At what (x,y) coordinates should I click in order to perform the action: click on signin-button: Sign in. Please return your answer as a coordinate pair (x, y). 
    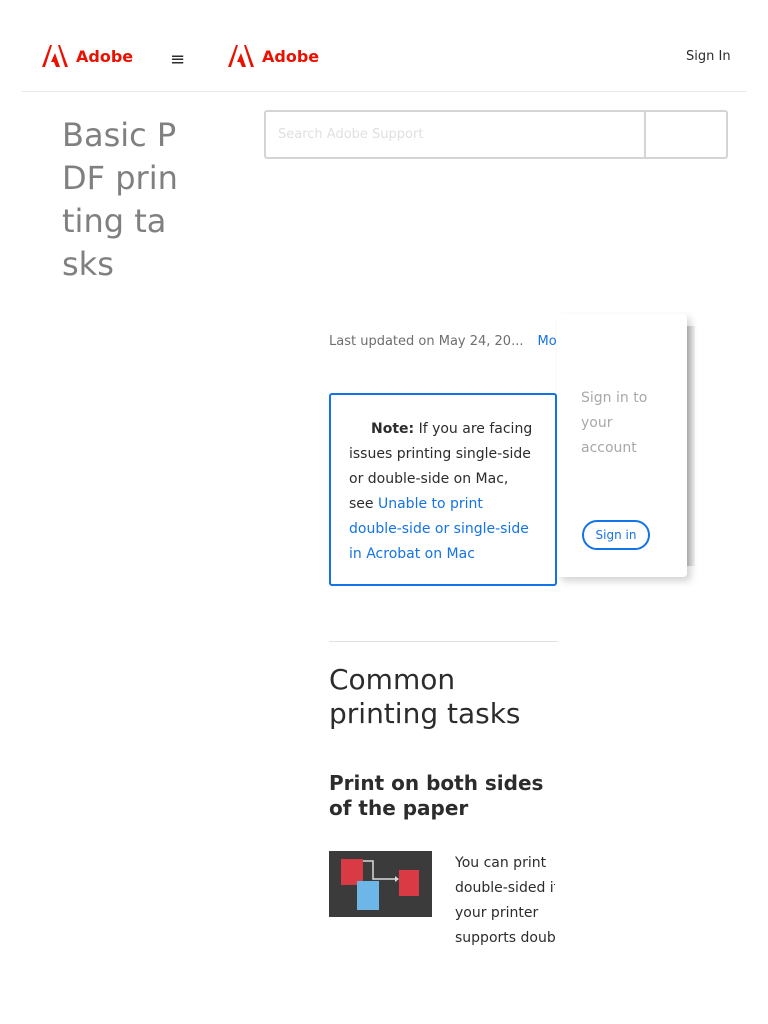
    Looking at the image, I should click on (616, 535).